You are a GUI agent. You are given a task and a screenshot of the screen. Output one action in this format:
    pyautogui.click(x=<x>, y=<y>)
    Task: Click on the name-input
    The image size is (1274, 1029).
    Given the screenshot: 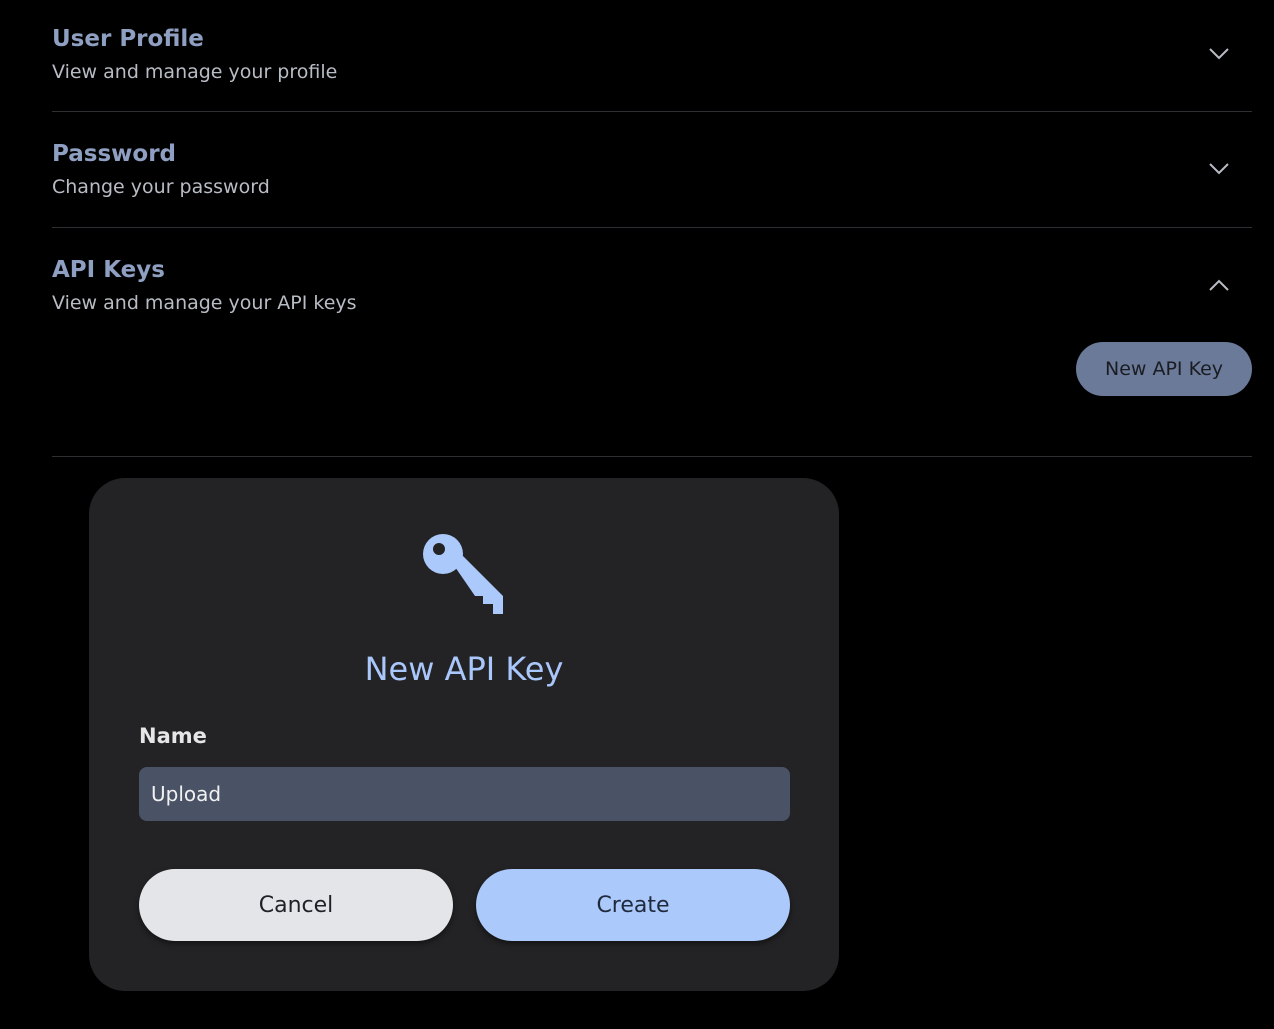 What is the action you would take?
    pyautogui.click(x=464, y=794)
    